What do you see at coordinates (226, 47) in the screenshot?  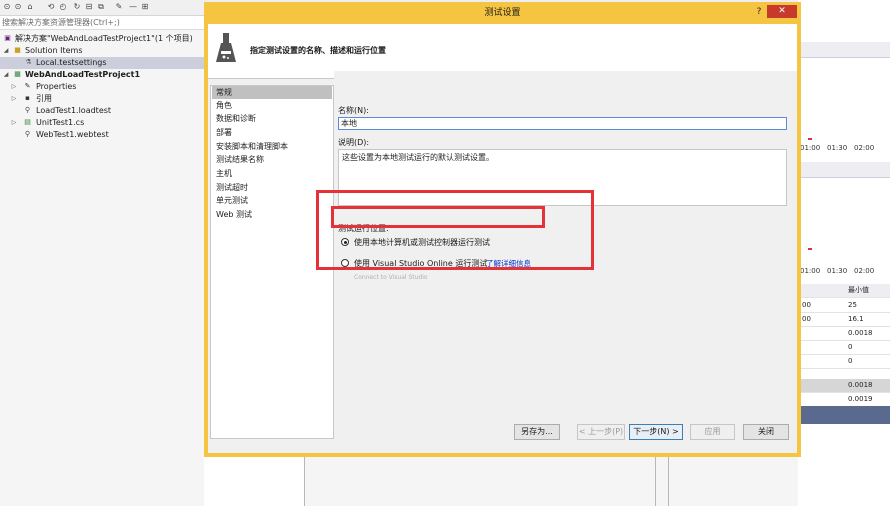 I see `flask-icon` at bounding box center [226, 47].